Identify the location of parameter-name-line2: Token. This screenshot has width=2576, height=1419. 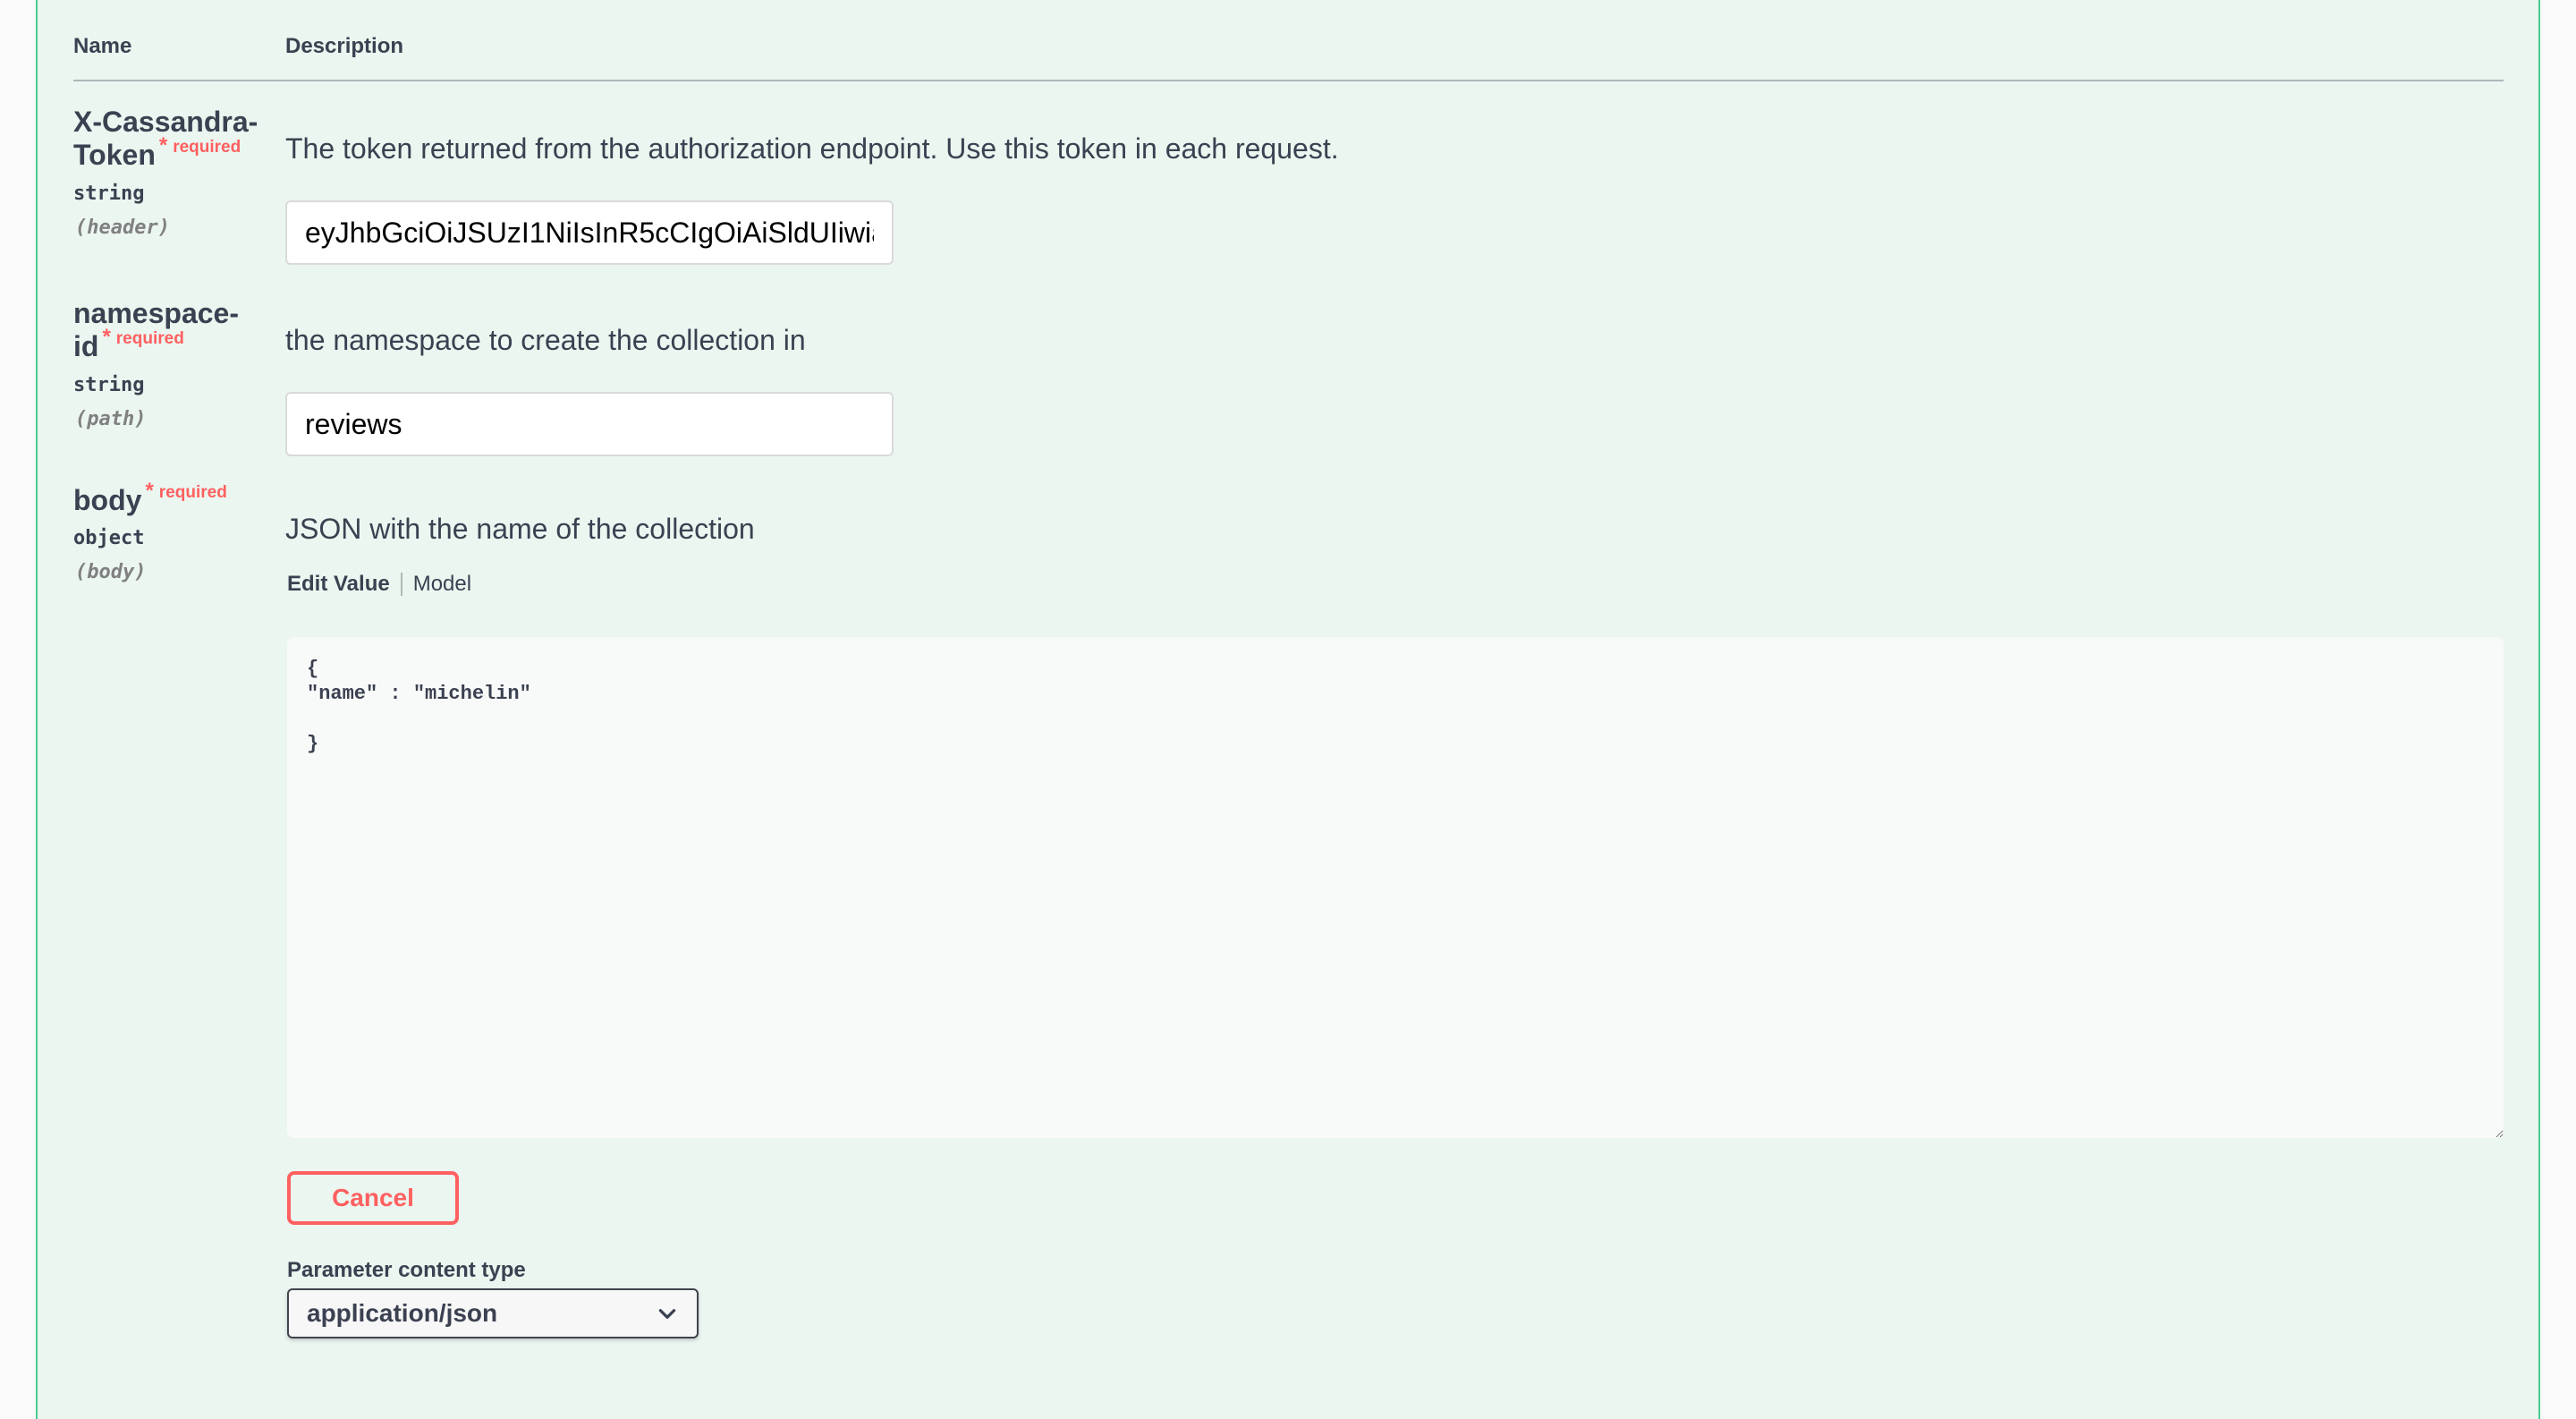
(114, 155).